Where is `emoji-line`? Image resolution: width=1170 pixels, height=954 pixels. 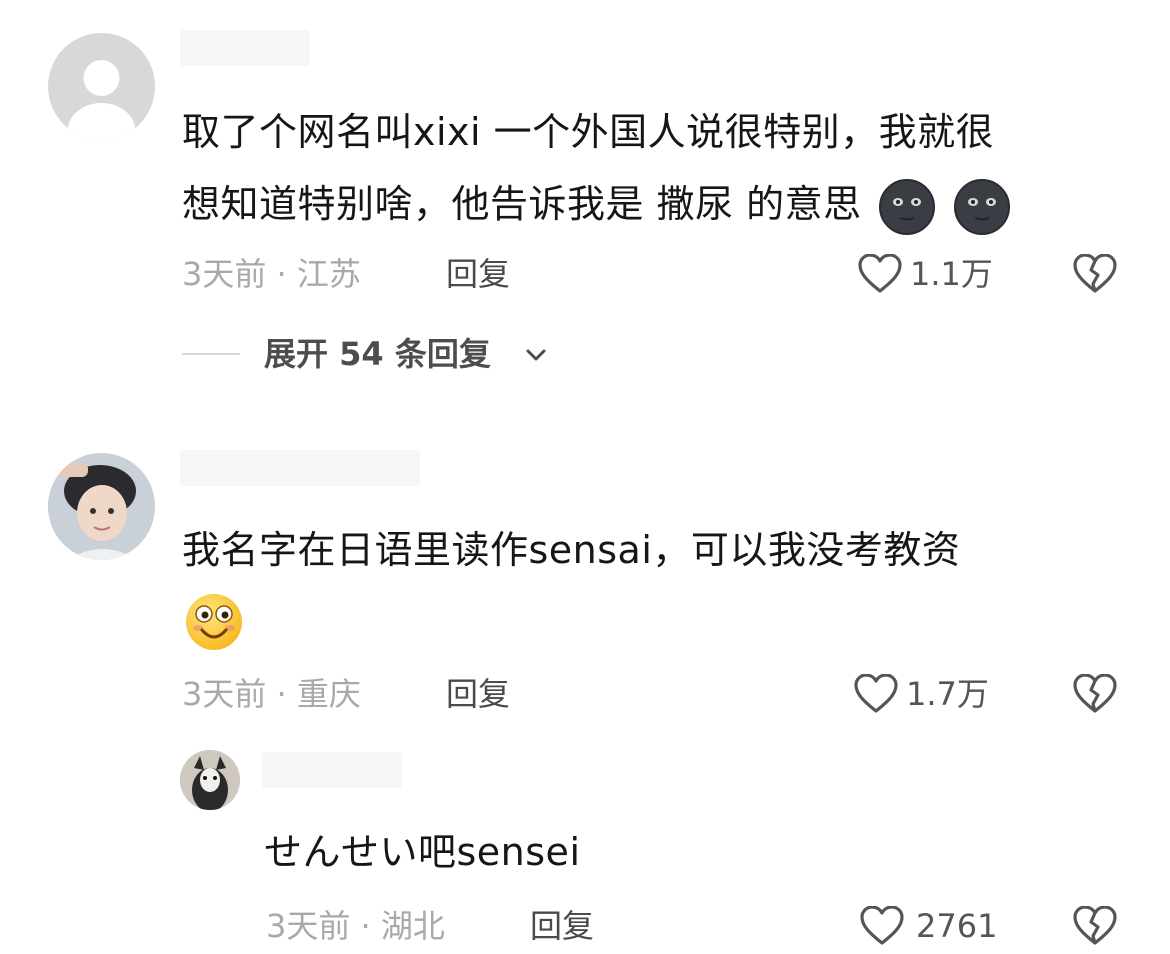
emoji-line is located at coordinates (214, 624).